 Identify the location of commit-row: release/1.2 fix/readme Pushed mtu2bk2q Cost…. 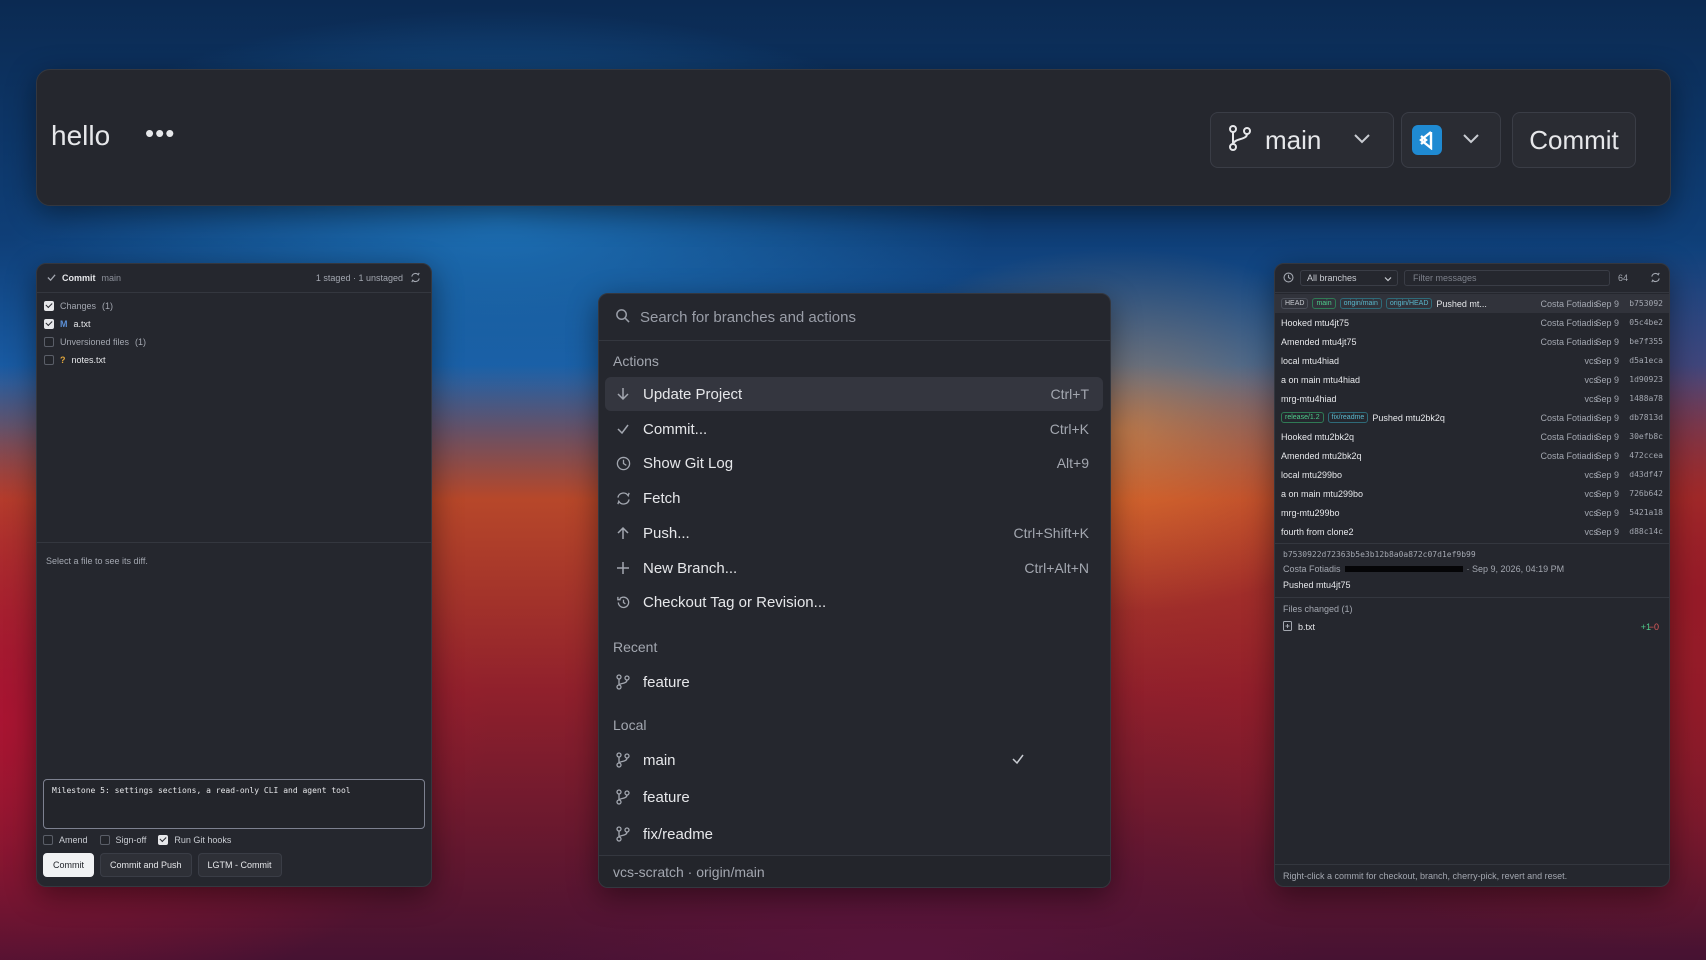
(1472, 417).